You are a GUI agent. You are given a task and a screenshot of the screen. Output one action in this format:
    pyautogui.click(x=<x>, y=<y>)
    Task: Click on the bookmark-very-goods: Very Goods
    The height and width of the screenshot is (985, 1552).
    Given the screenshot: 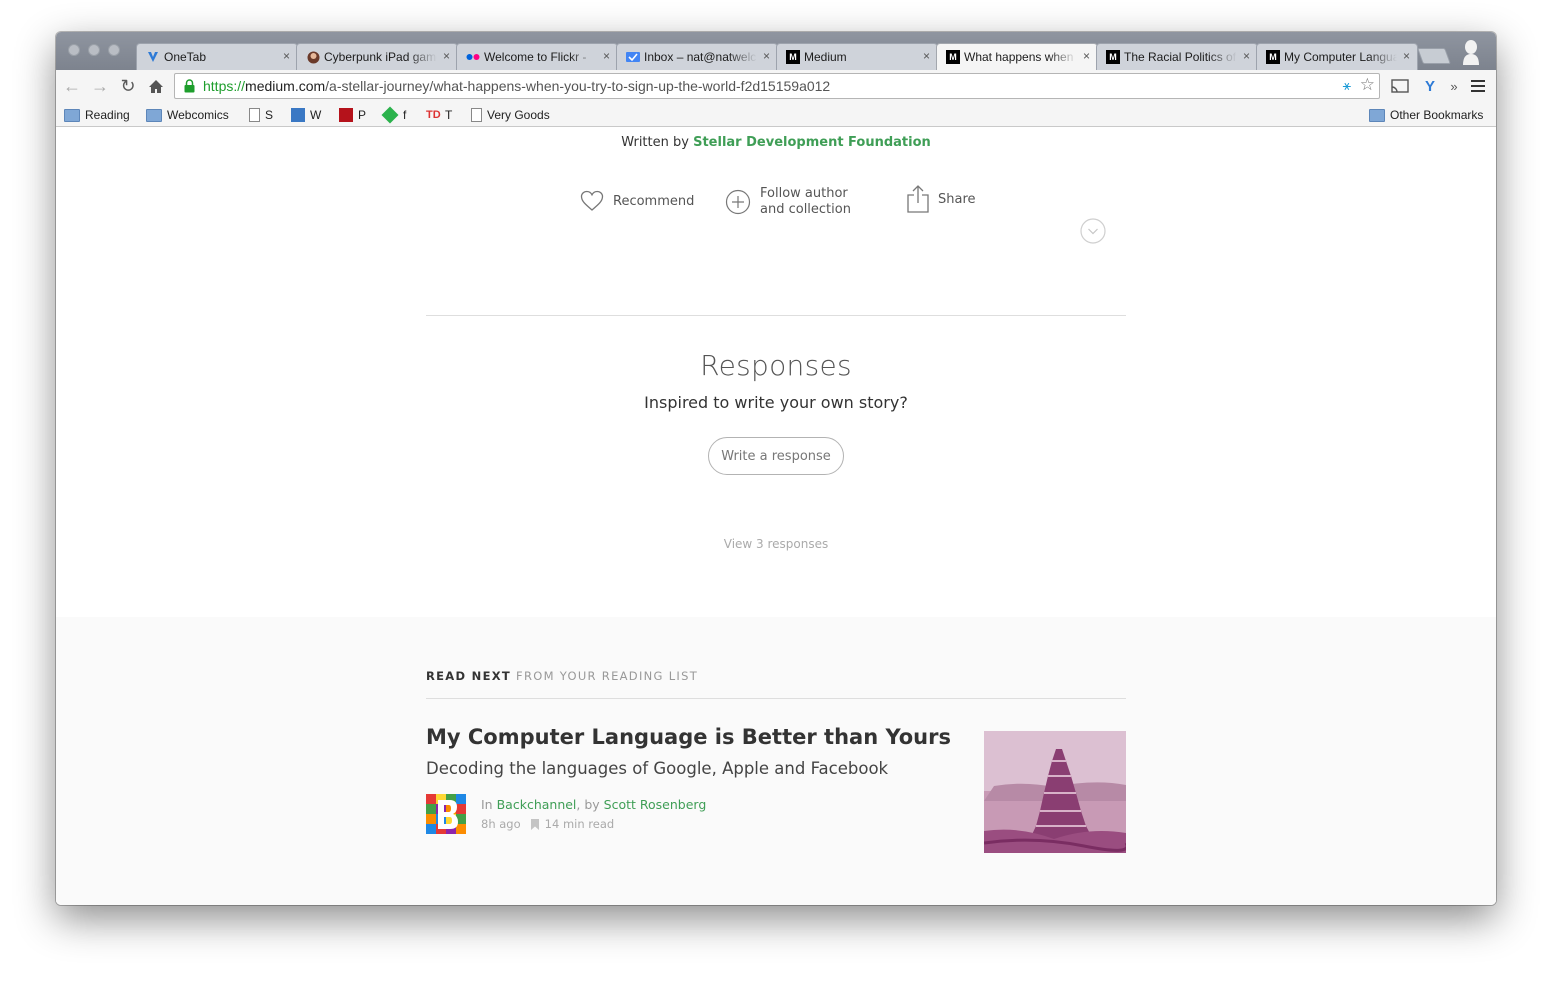 What is the action you would take?
    pyautogui.click(x=510, y=115)
    